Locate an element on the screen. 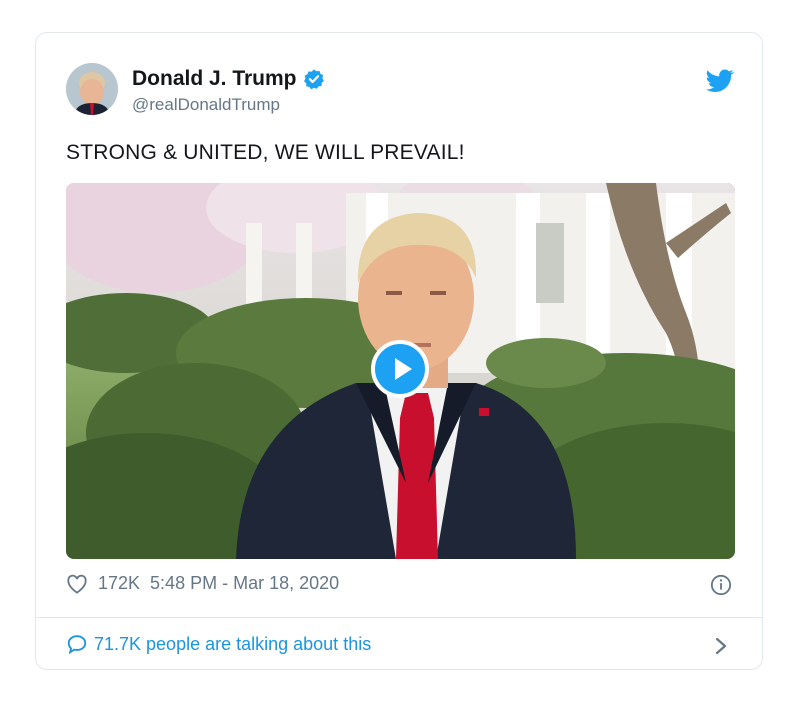 The height and width of the screenshot is (724, 800). divider is located at coordinates (399, 617).